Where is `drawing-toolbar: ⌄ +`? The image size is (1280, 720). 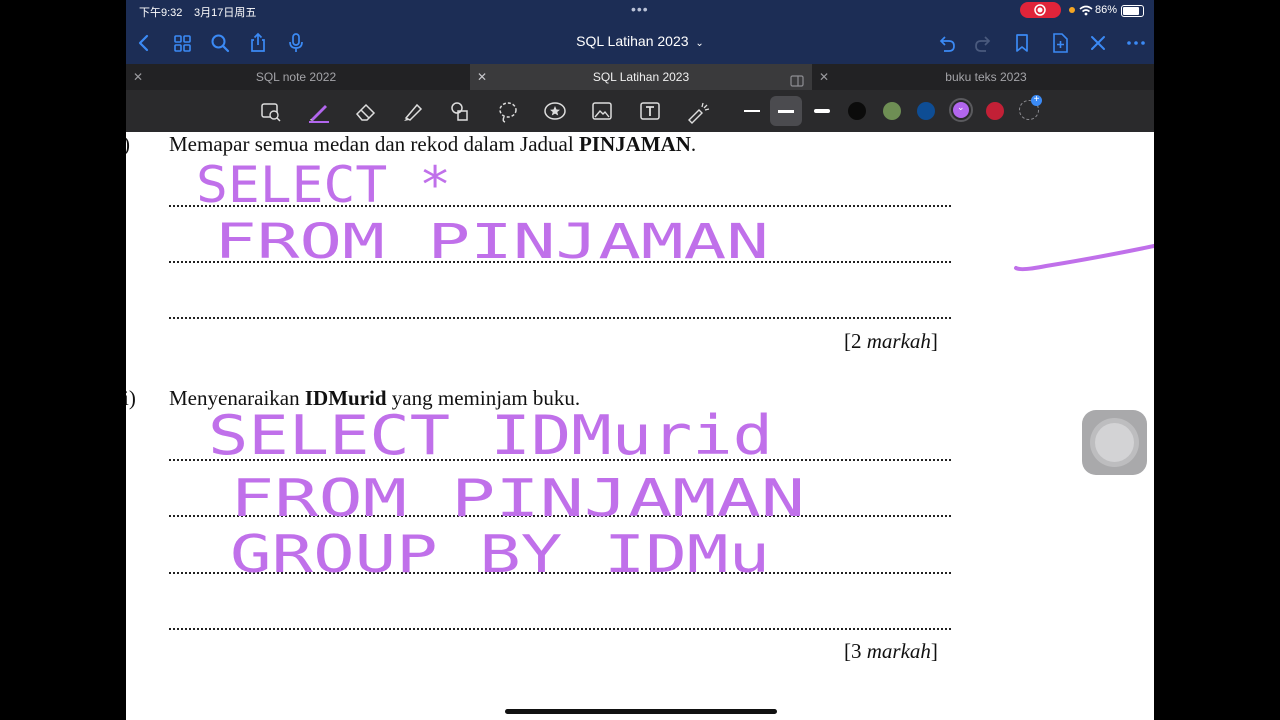 drawing-toolbar: ⌄ + is located at coordinates (640, 111).